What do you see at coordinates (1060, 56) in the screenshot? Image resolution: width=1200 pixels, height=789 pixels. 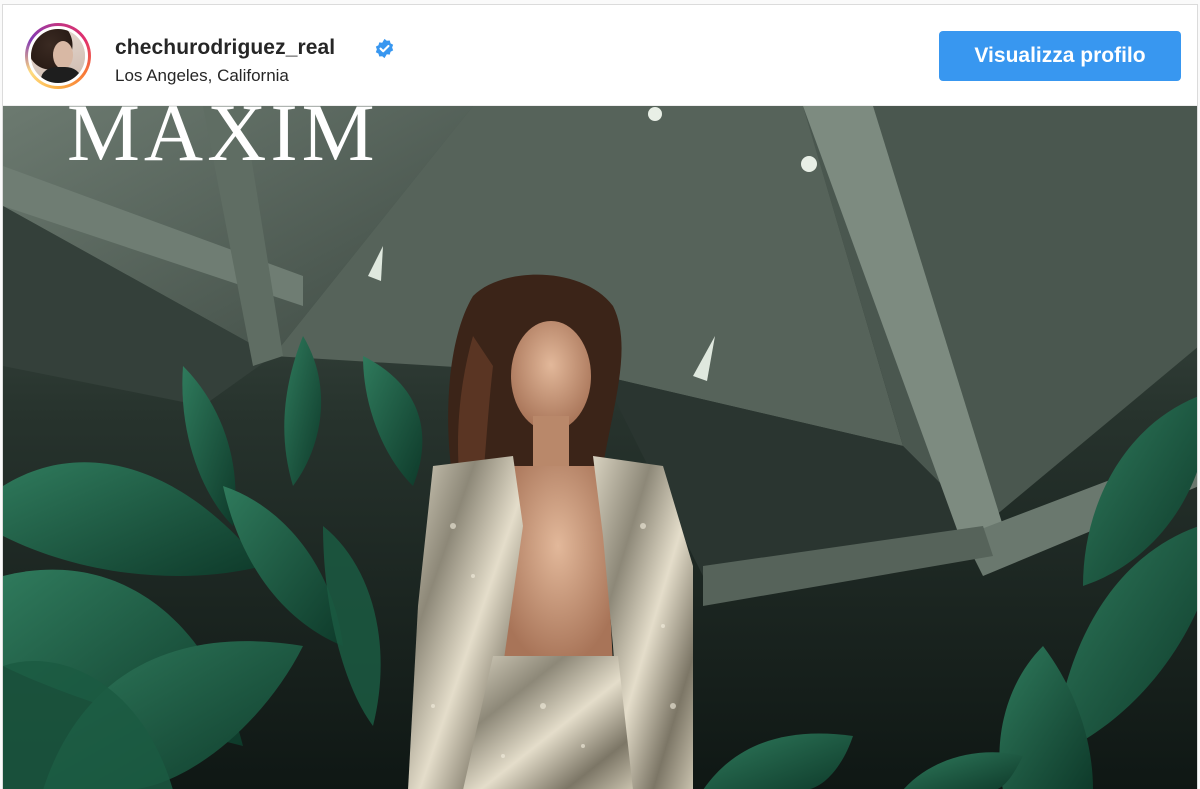 I see `view-profile-button: Visualizza profilo` at bounding box center [1060, 56].